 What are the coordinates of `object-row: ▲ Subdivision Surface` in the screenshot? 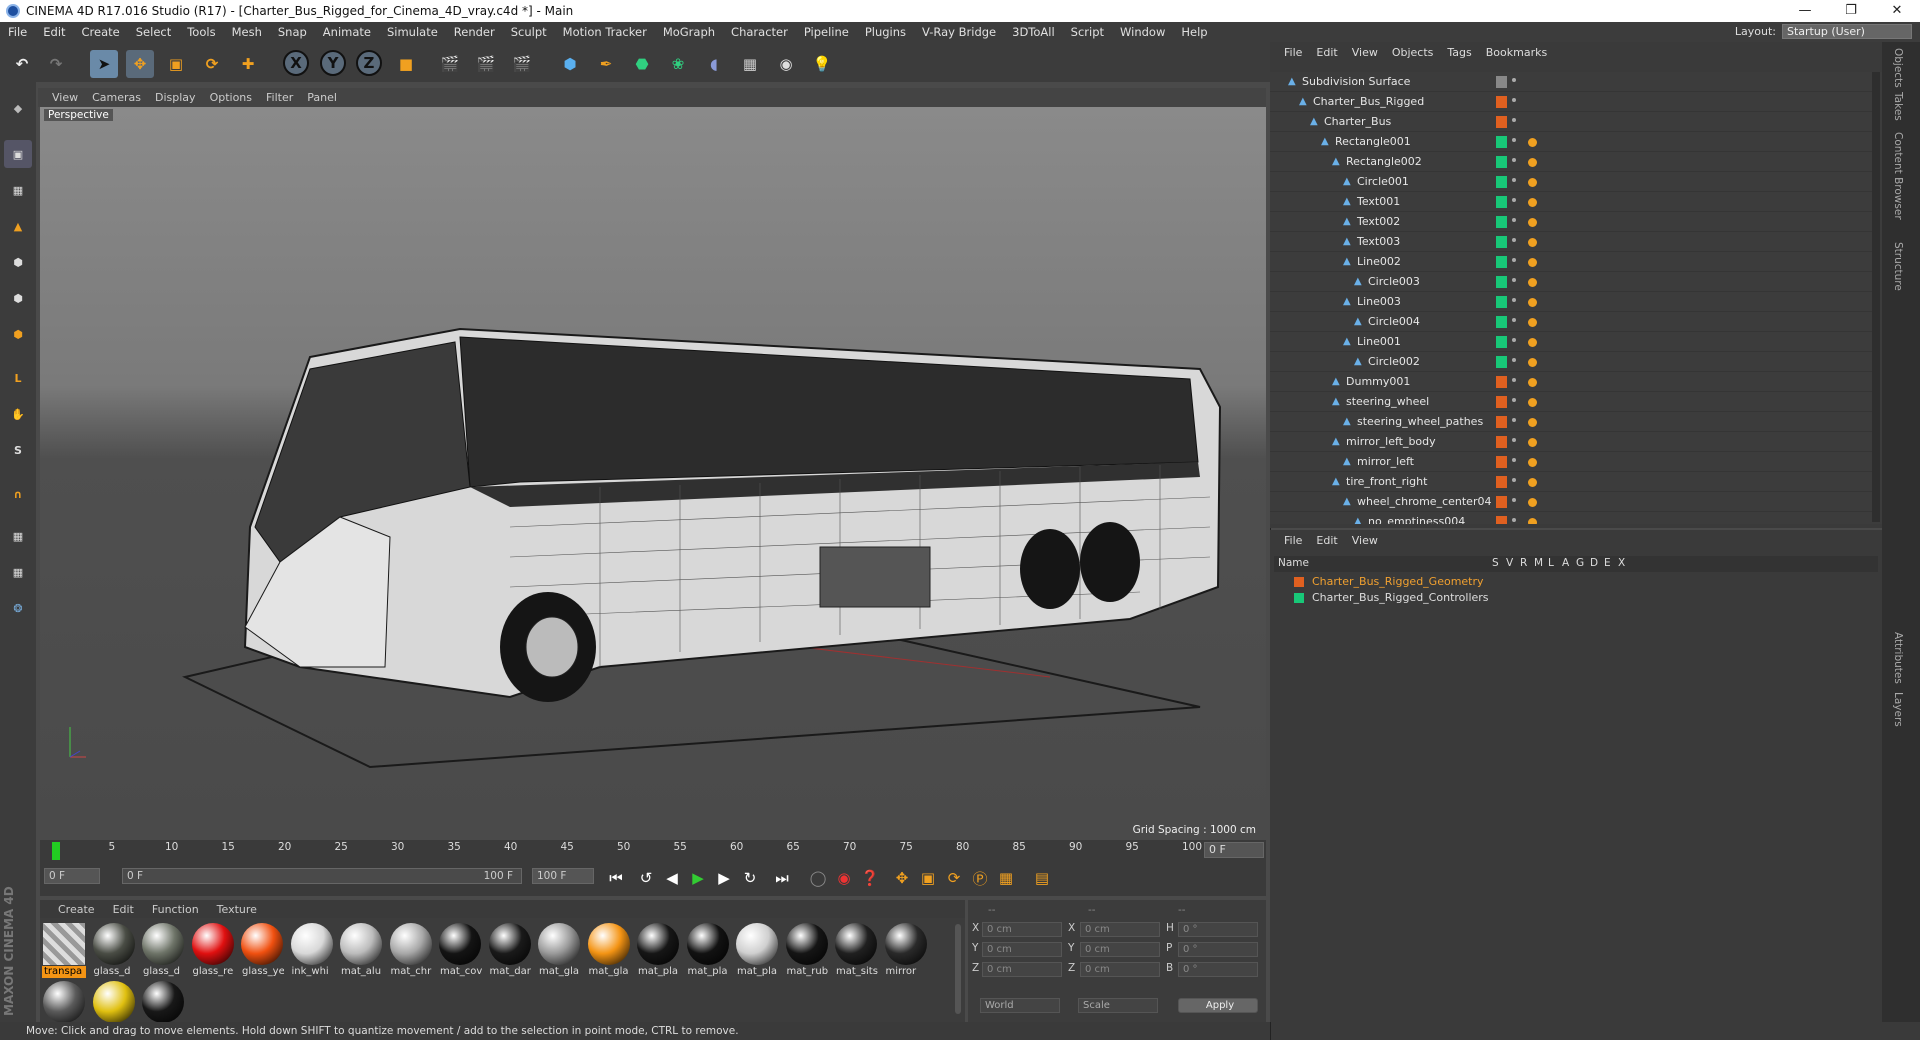 It's located at (1575, 82).